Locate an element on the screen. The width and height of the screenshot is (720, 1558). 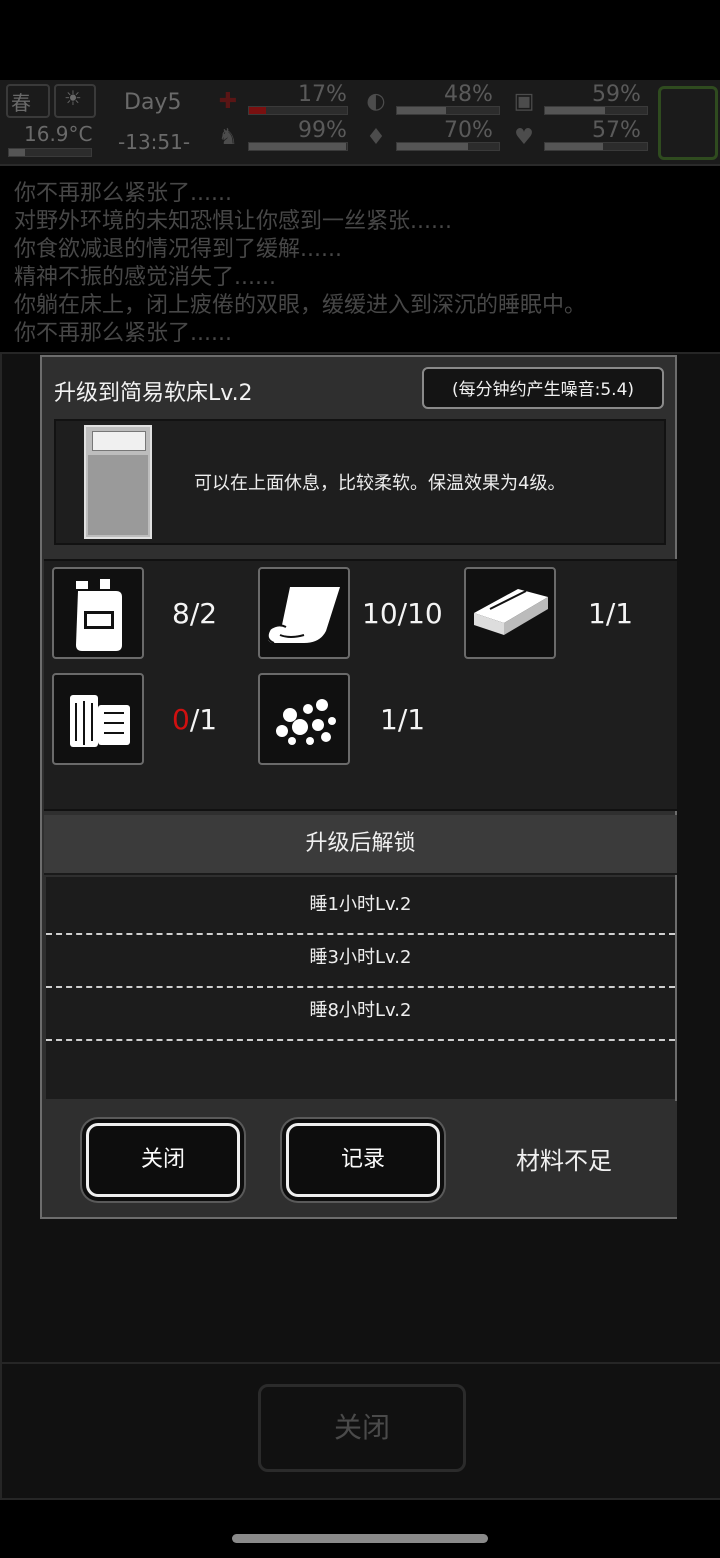
boot-icon: ♞ is located at coordinates (228, 137).